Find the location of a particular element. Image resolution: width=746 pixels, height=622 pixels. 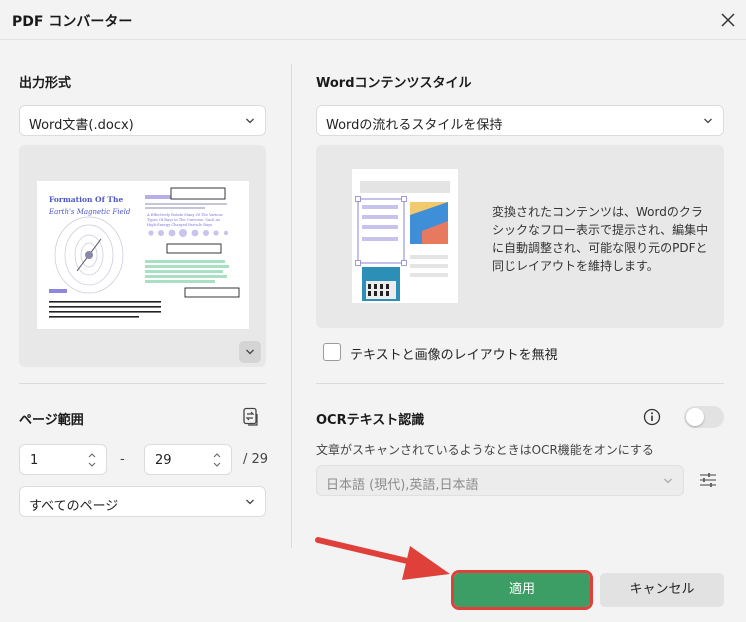

ocr-description: 文章がスキャンされているようなときはOCR機能をオンにする is located at coordinates (485, 450).